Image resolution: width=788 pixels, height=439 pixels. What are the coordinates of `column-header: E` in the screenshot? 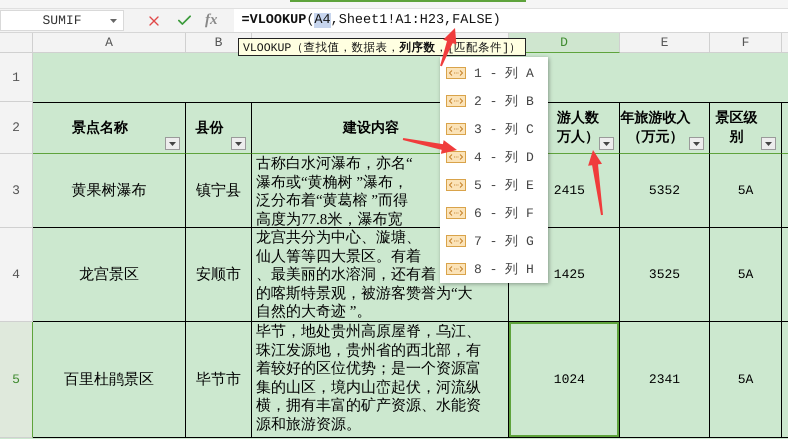 It's located at (665, 43).